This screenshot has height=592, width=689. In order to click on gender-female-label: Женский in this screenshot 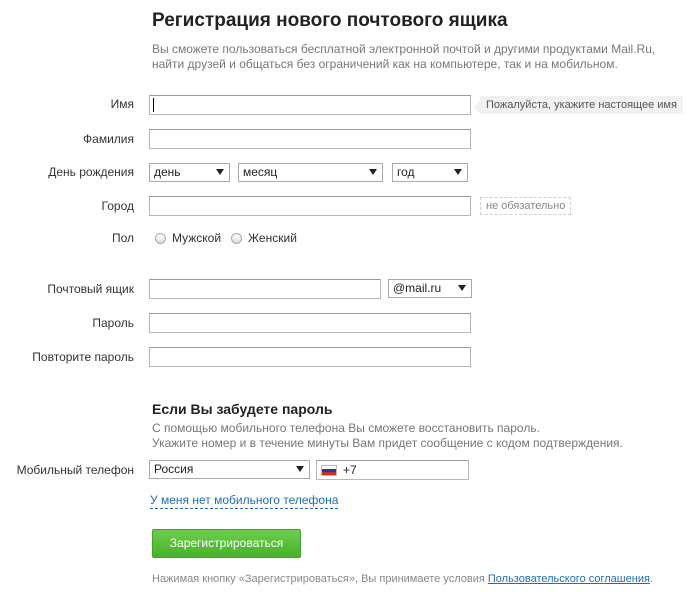, I will do `click(272, 238)`.